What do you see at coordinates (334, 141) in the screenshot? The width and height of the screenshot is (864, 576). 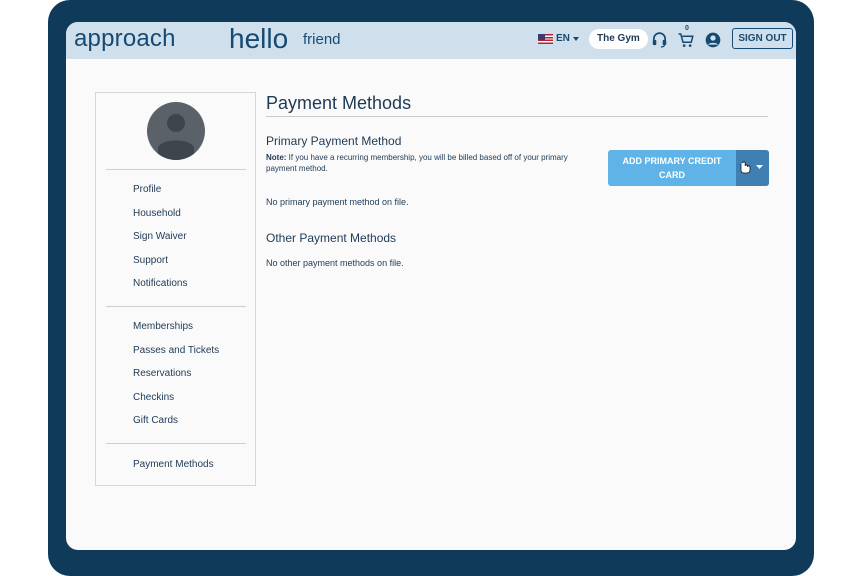 I see `primary-payment-heading: Primary Payment Method` at bounding box center [334, 141].